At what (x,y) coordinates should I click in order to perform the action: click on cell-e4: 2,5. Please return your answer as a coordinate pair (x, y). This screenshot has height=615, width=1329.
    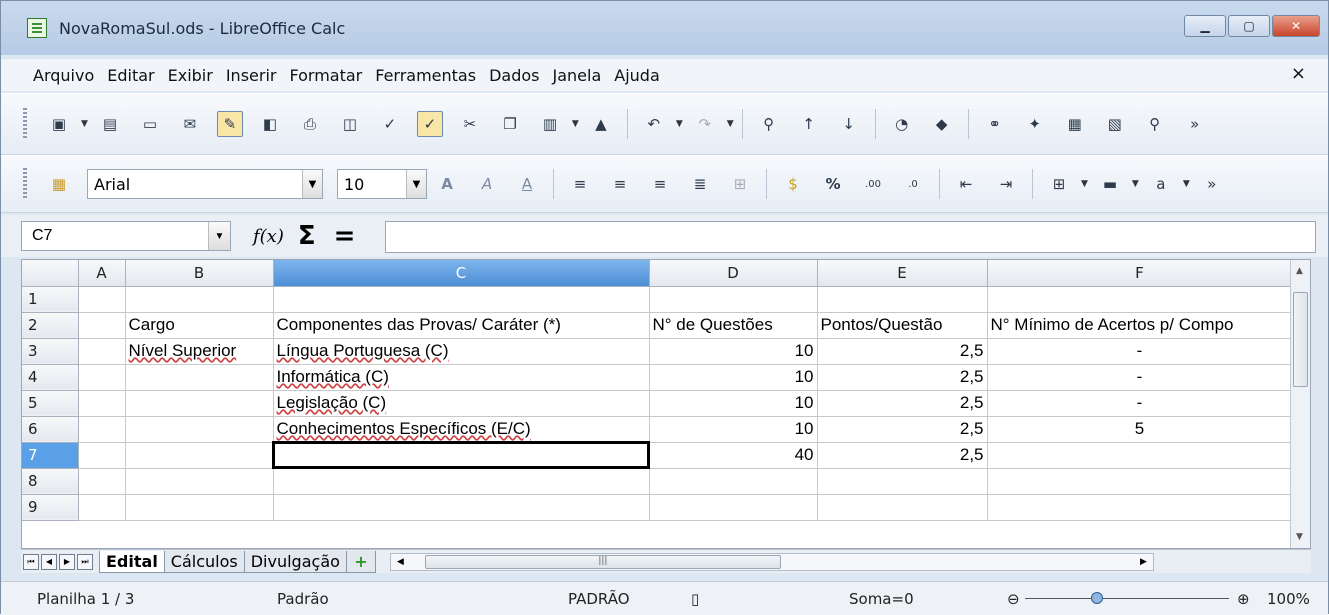
    Looking at the image, I should click on (902, 377).